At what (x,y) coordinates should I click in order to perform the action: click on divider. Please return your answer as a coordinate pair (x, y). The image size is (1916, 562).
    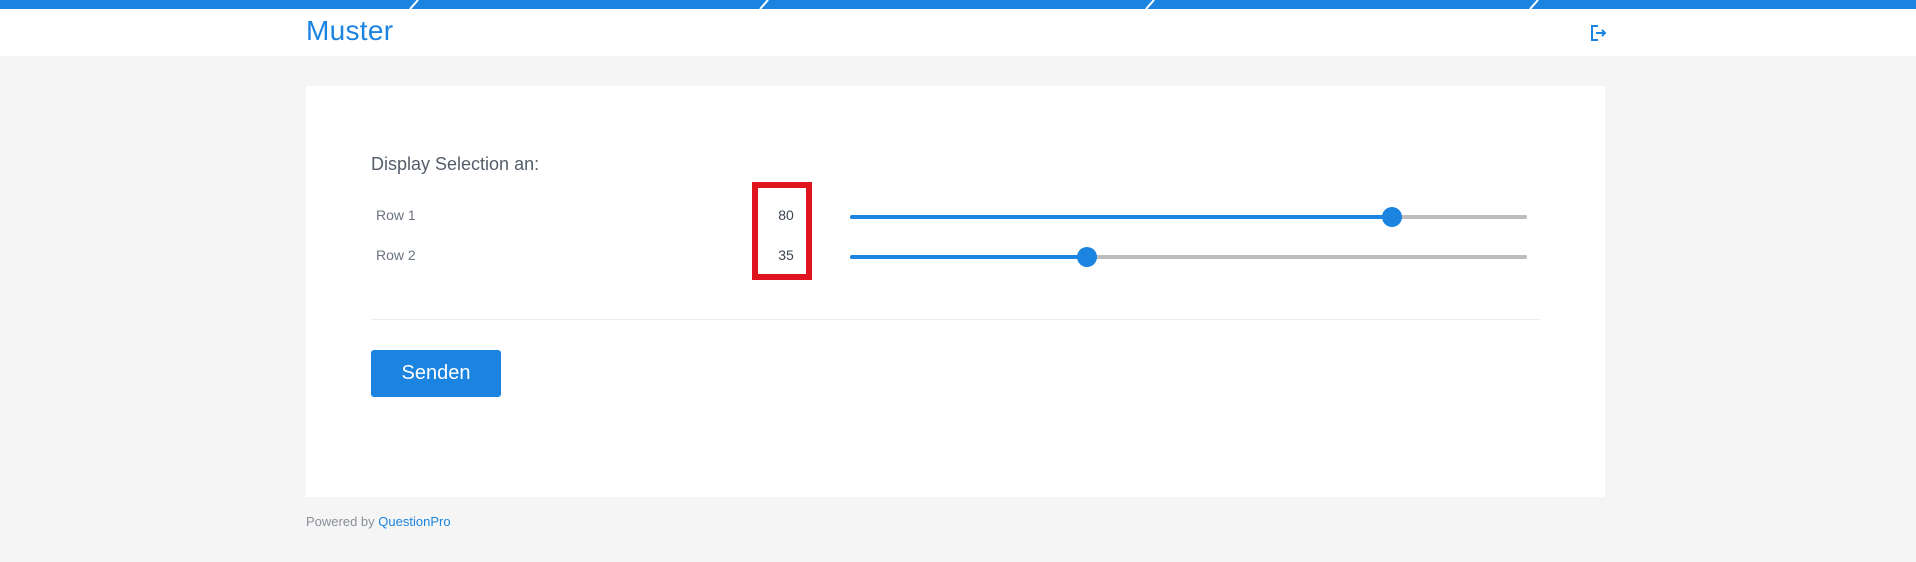
    Looking at the image, I should click on (955, 319).